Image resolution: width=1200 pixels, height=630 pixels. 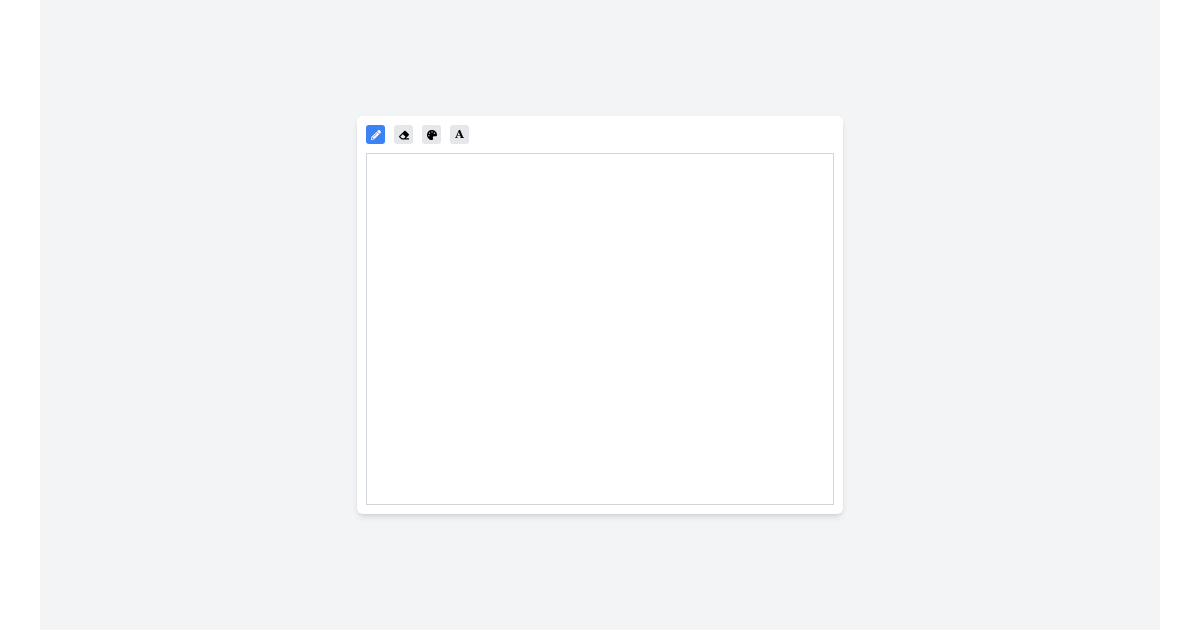 I want to click on pencil-tool-button, so click(x=375, y=134).